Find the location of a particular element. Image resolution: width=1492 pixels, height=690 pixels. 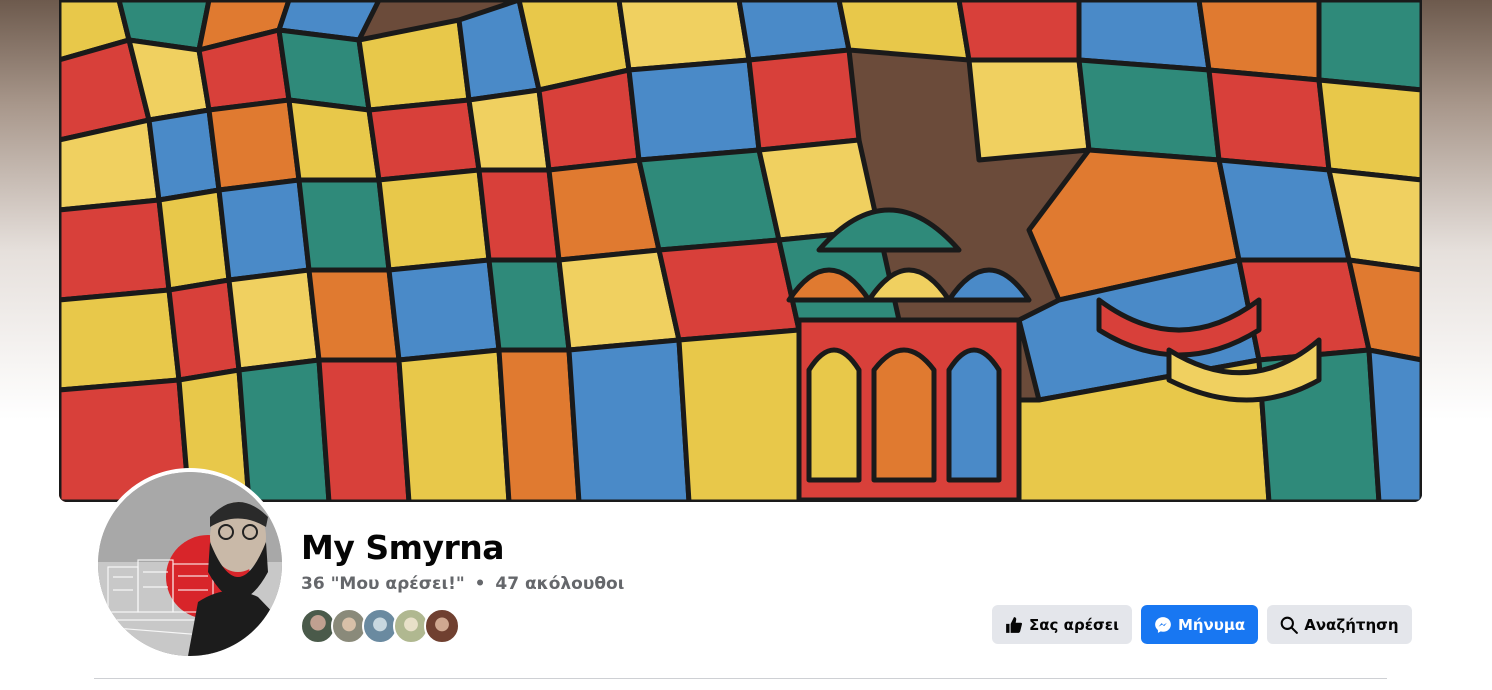

like-button: Σας αρέσει is located at coordinates (1062, 624).